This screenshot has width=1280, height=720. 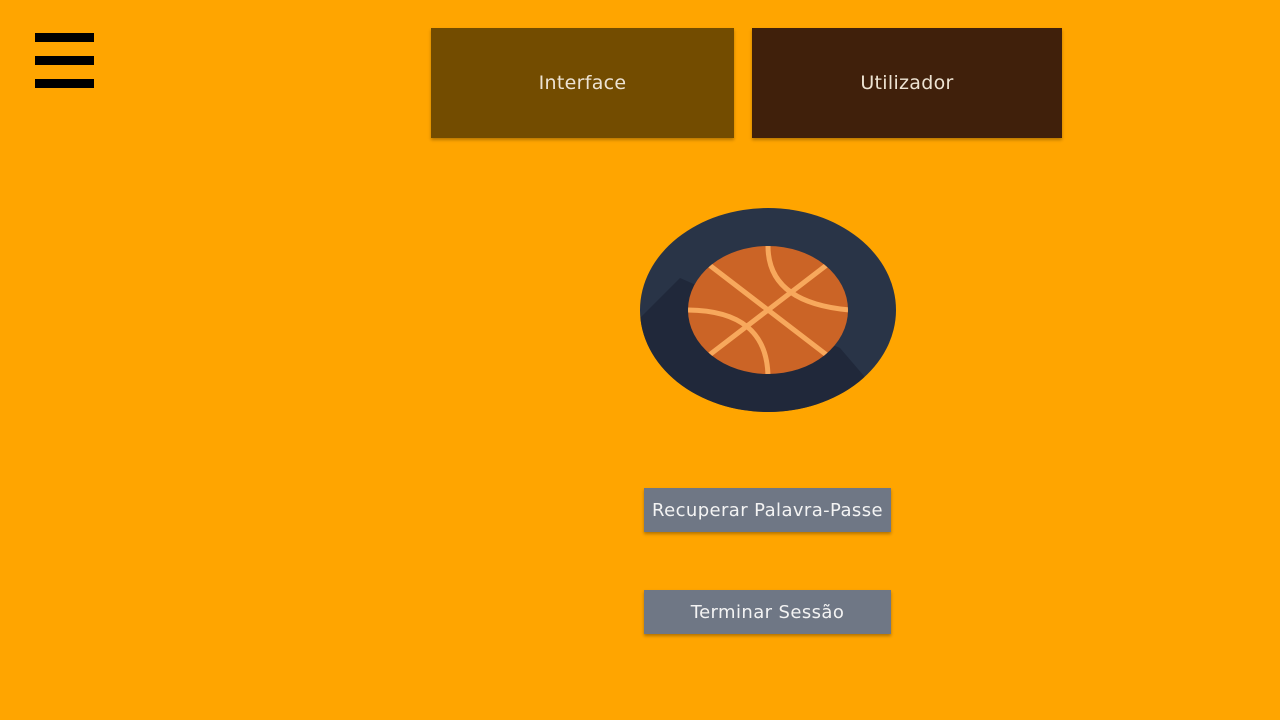 I want to click on menu-bar-bottom, so click(x=64, y=83).